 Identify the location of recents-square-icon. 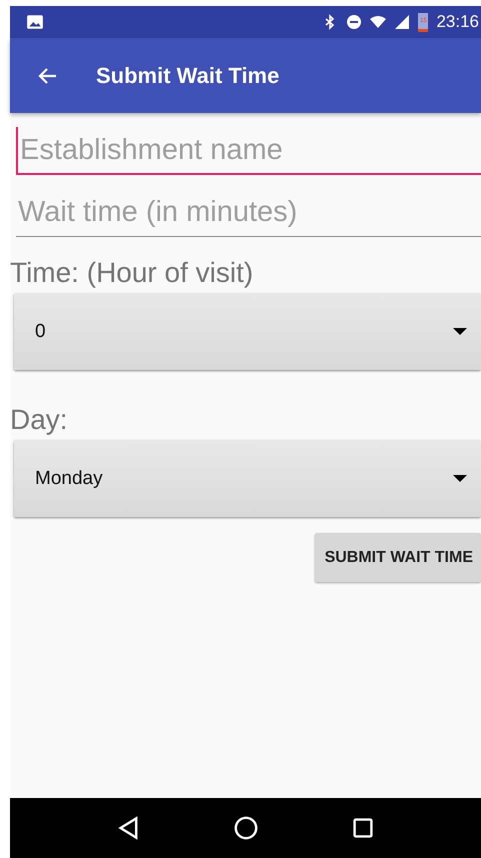
(362, 828).